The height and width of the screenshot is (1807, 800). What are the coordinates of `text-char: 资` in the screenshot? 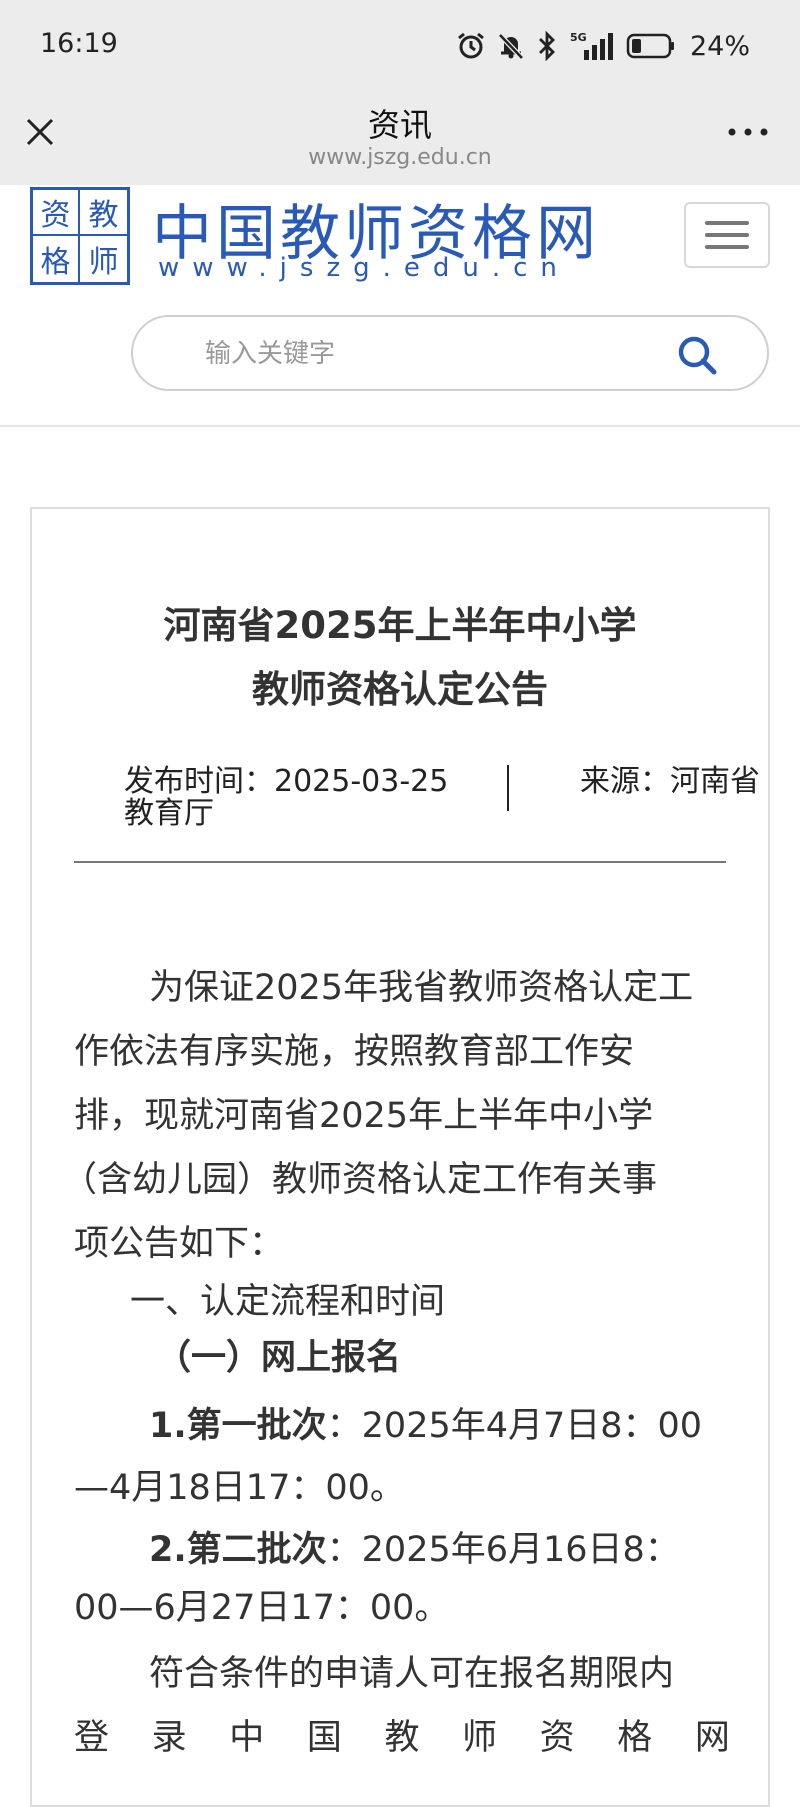 It's located at (557, 1738).